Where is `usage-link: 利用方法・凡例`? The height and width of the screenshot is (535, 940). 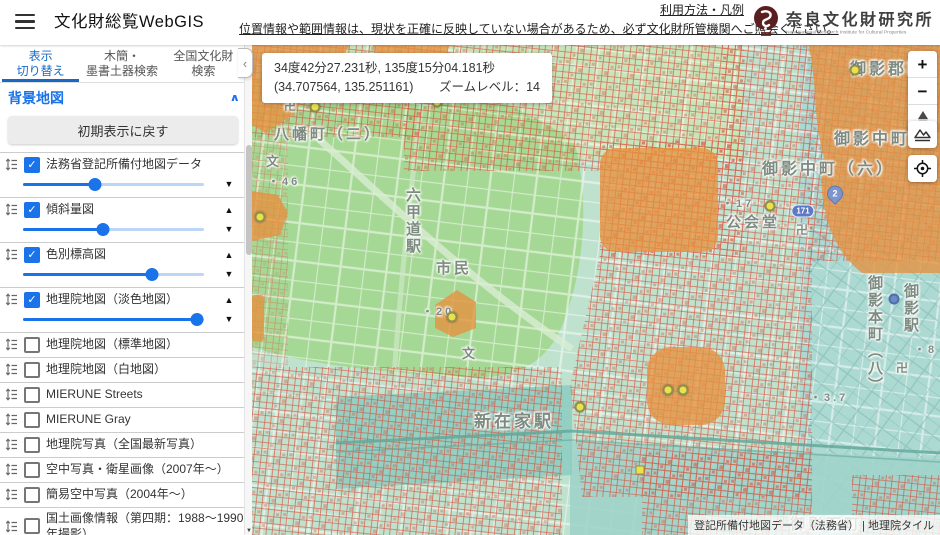
usage-link: 利用方法・凡例 is located at coordinates (702, 9).